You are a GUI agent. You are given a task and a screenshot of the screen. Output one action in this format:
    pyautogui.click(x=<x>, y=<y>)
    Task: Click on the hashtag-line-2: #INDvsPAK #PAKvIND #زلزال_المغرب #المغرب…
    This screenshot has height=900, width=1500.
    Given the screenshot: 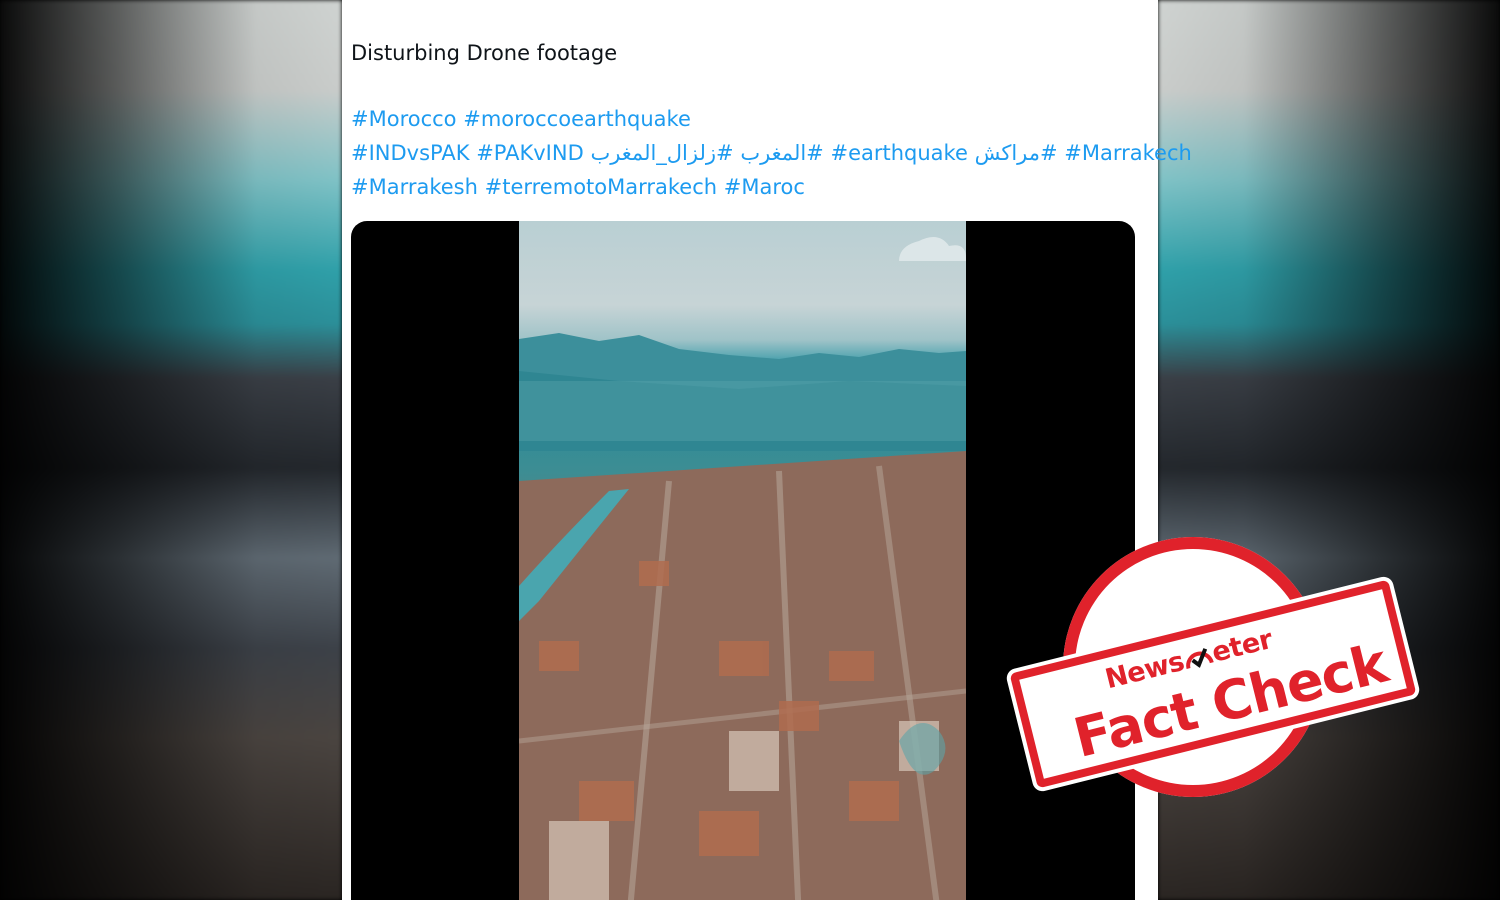 What is the action you would take?
    pyautogui.click(x=771, y=153)
    